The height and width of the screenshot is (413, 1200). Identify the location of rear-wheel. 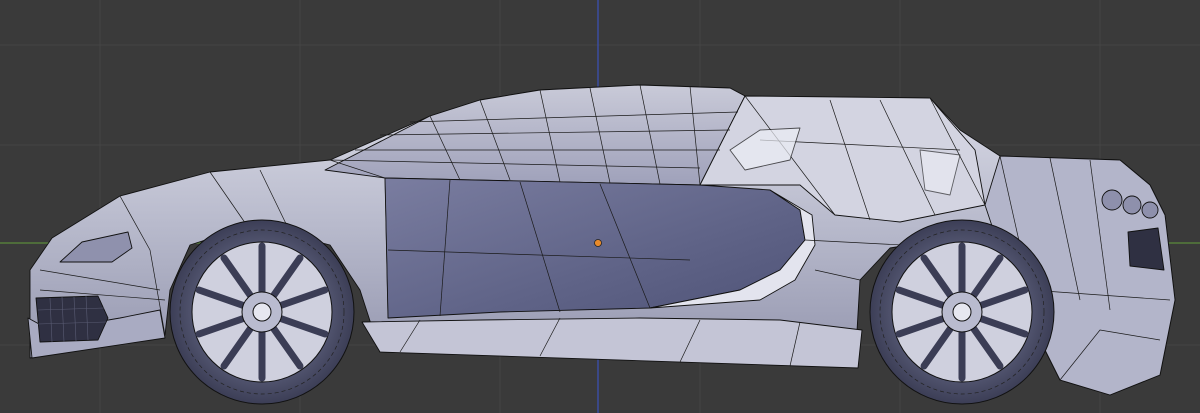
(962, 312).